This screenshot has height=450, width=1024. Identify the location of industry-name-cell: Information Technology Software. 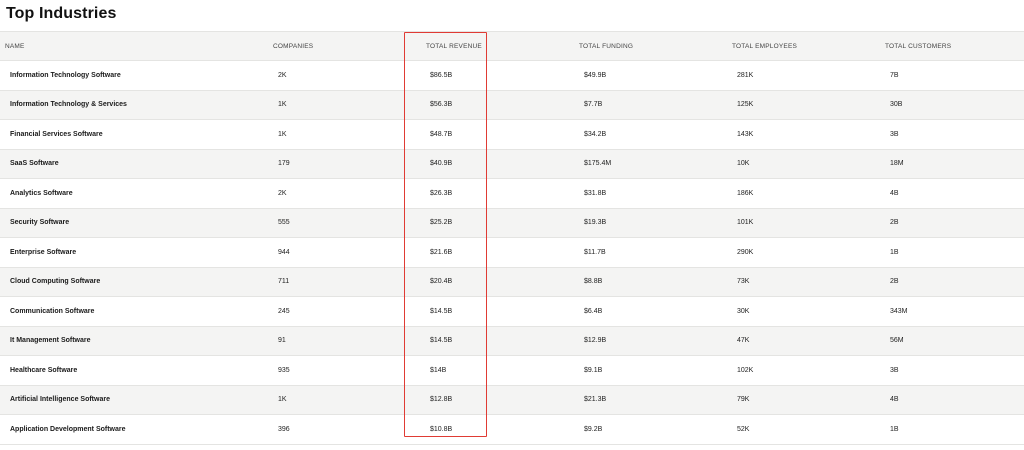
(65, 75).